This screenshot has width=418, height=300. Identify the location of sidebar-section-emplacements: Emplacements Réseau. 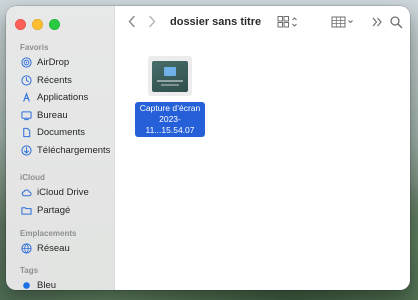
(60, 243).